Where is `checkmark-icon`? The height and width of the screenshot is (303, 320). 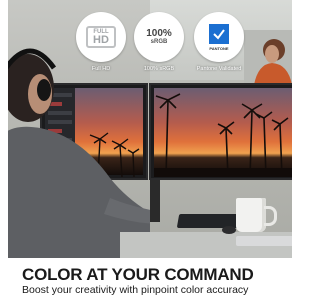 checkmark-icon is located at coordinates (219, 33).